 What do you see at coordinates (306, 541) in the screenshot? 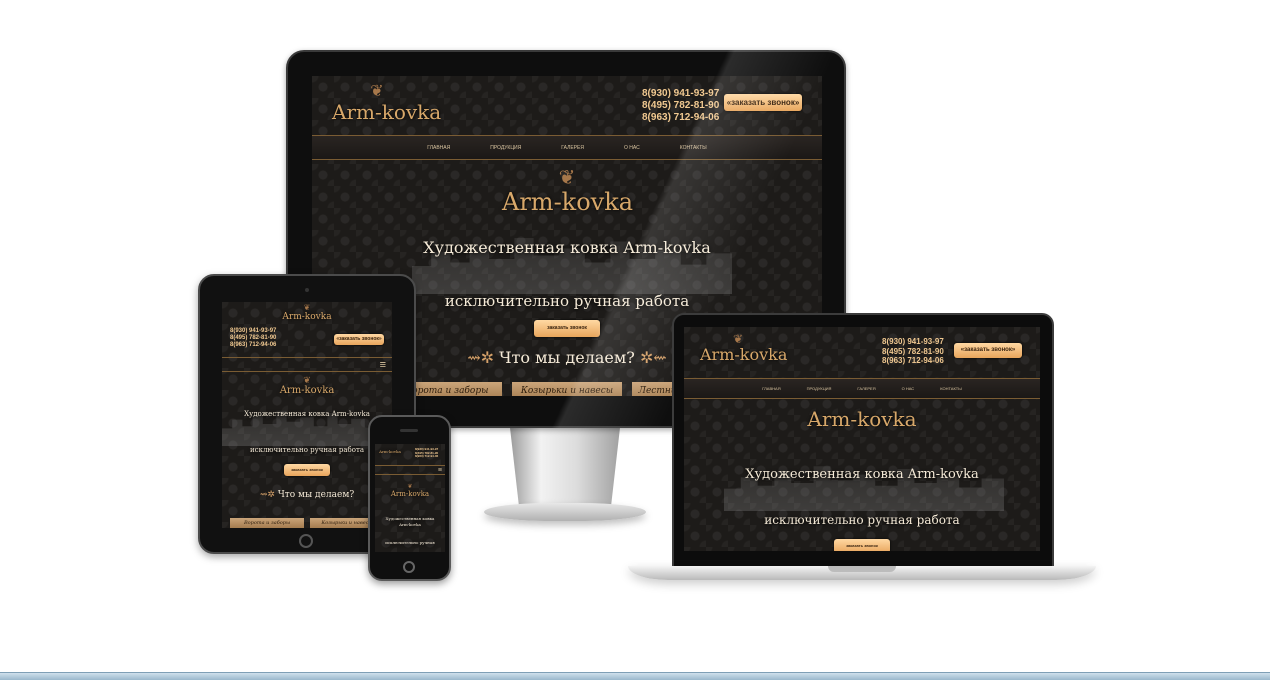
I see `tablet-home-button` at bounding box center [306, 541].